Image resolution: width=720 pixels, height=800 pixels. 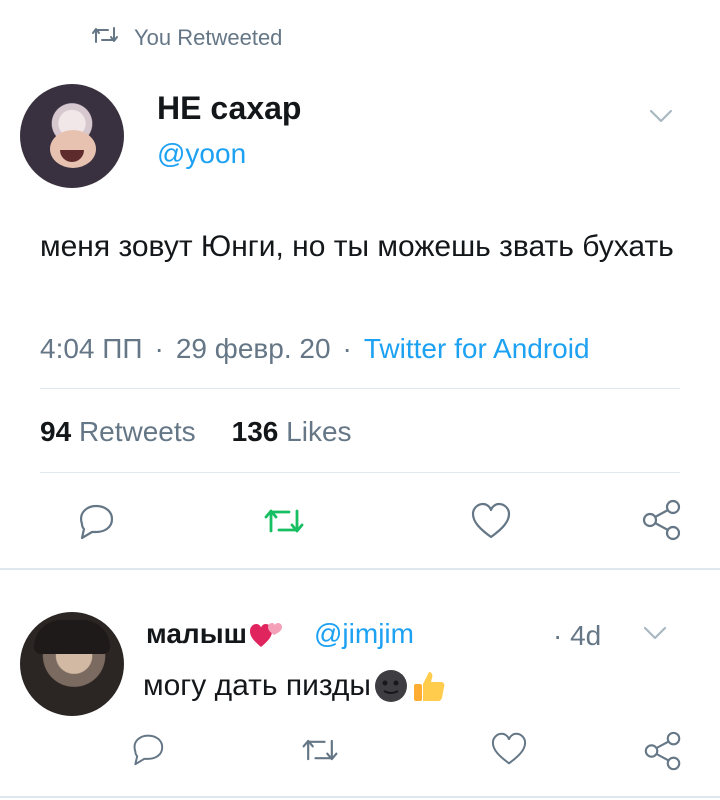 I want to click on reply-author-handle: @jimjim, so click(x=364, y=634).